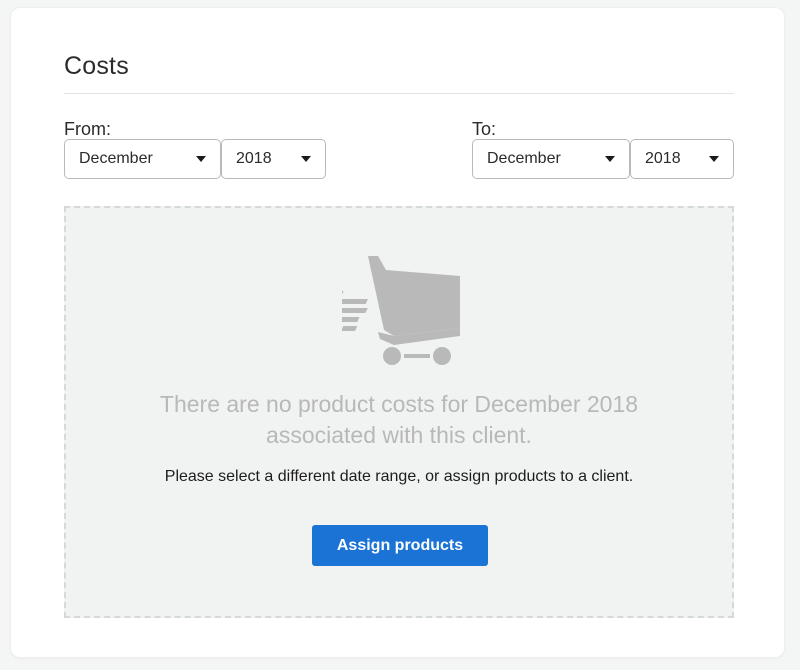  What do you see at coordinates (96, 66) in the screenshot?
I see `page-title: Costs` at bounding box center [96, 66].